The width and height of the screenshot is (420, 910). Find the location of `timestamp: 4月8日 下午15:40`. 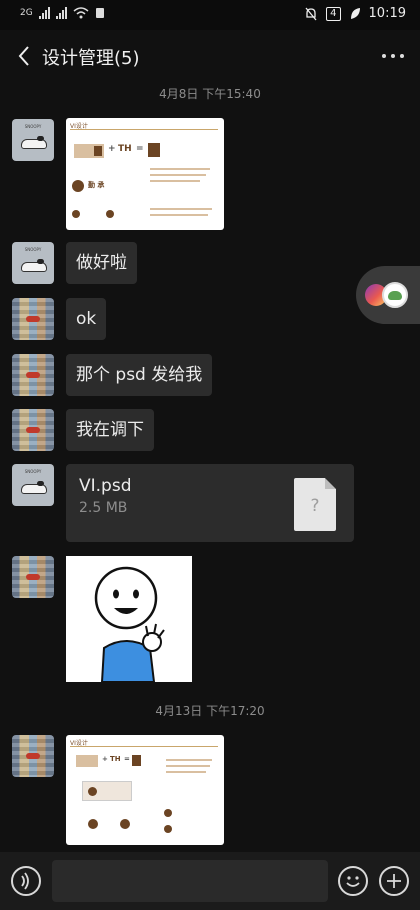

timestamp: 4月8日 下午15:40 is located at coordinates (210, 94).